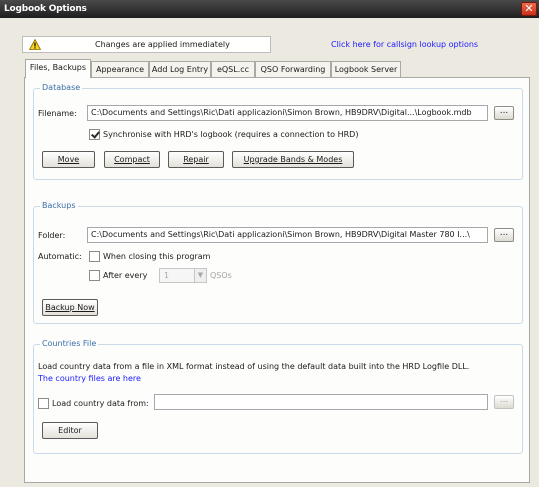 This screenshot has width=539, height=487. I want to click on backup-now-button: Backup Now, so click(70, 307).